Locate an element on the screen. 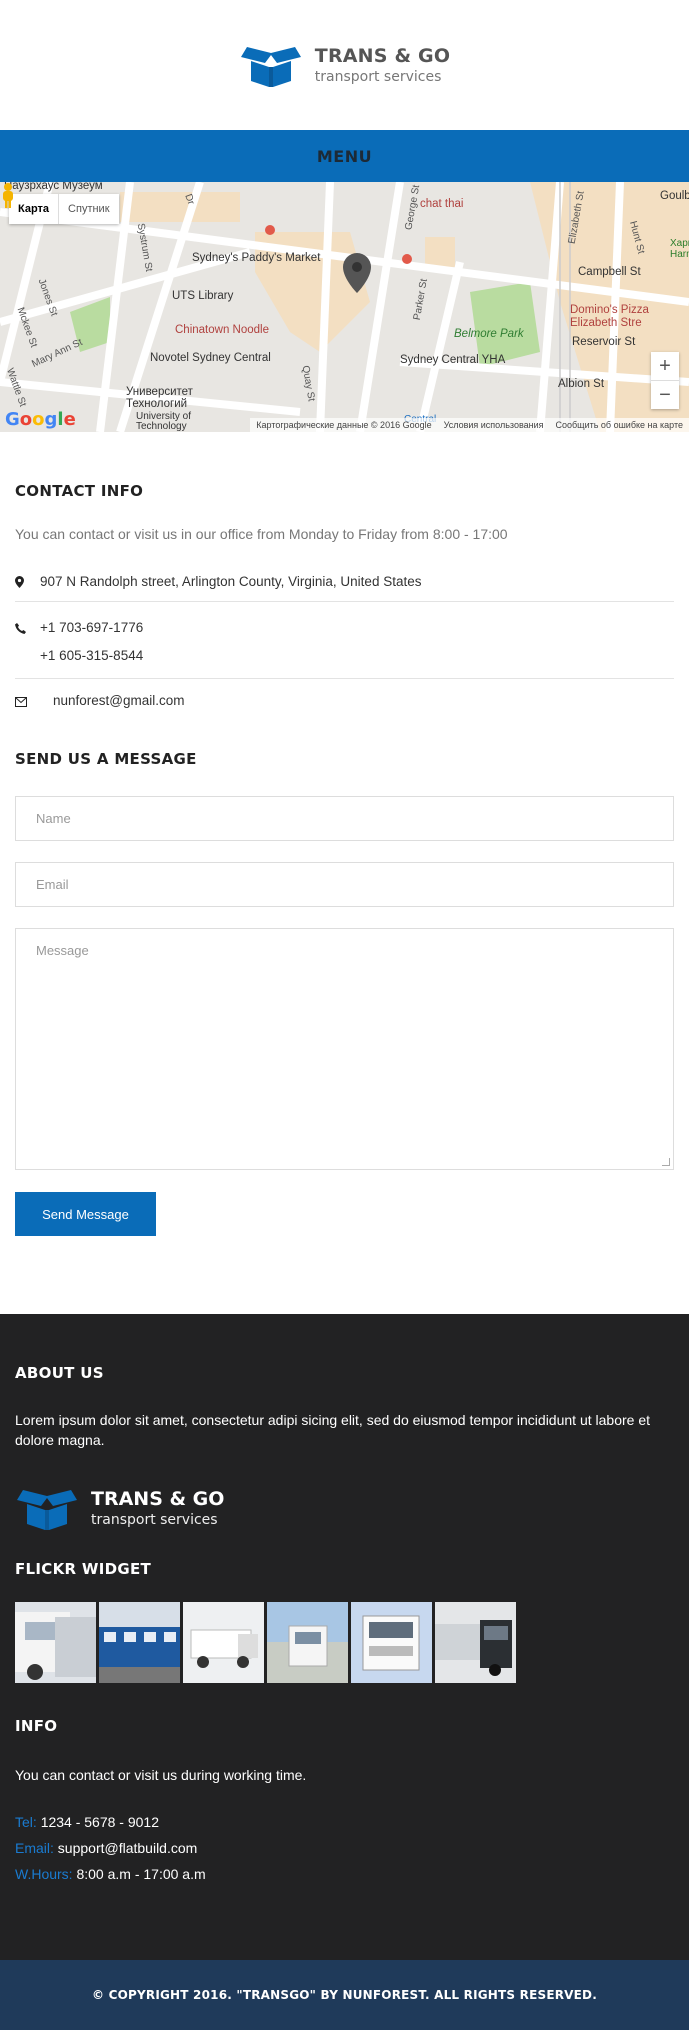 This screenshot has width=689, height=2030. map-label-goulburn: Goulb is located at coordinates (674, 196).